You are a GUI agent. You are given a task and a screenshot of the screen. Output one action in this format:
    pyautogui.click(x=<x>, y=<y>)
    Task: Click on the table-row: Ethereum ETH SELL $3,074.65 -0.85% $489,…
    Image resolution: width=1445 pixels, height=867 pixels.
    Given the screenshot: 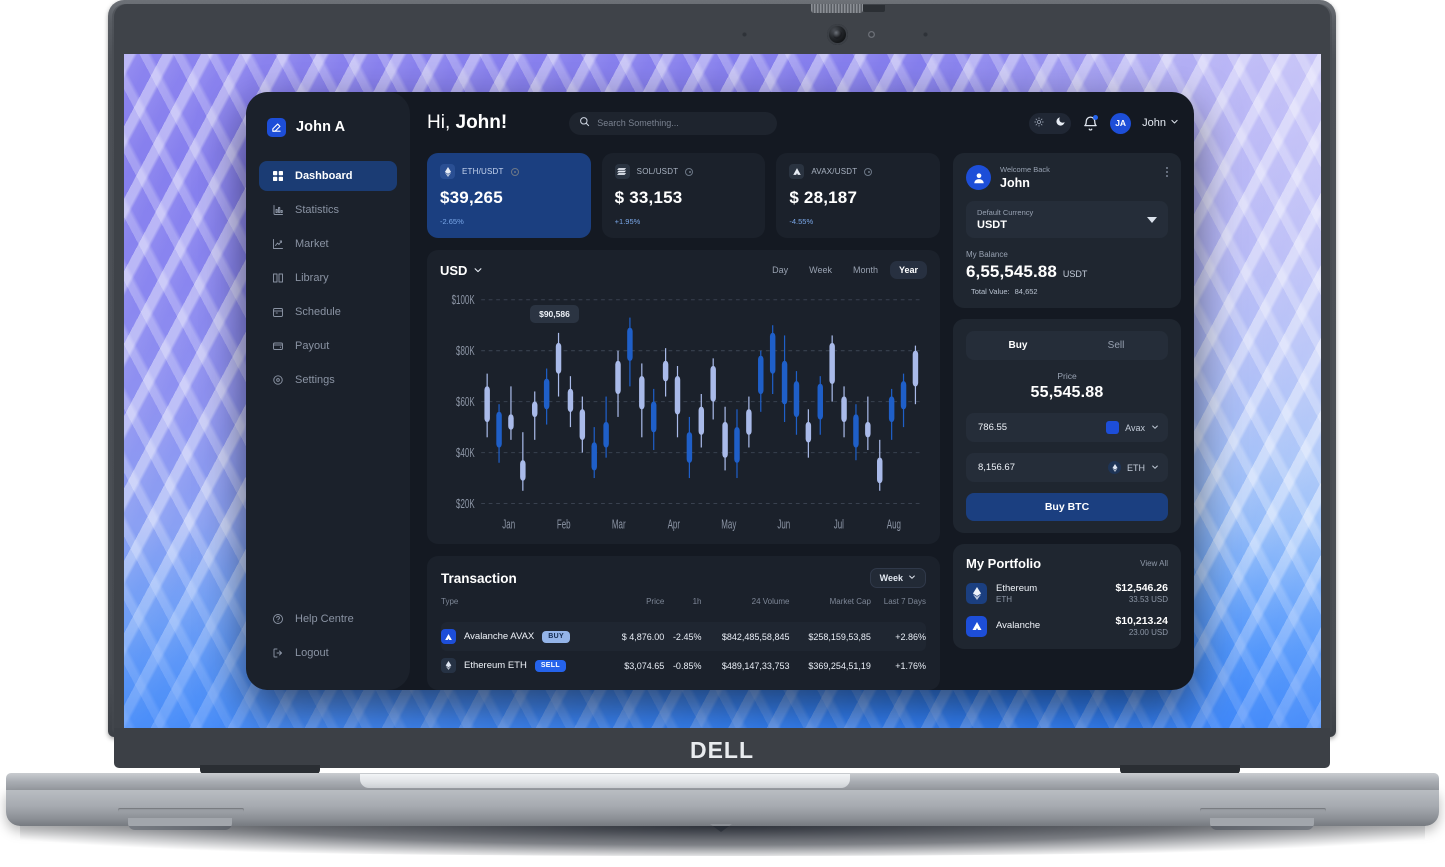 What is the action you would take?
    pyautogui.click(x=683, y=665)
    